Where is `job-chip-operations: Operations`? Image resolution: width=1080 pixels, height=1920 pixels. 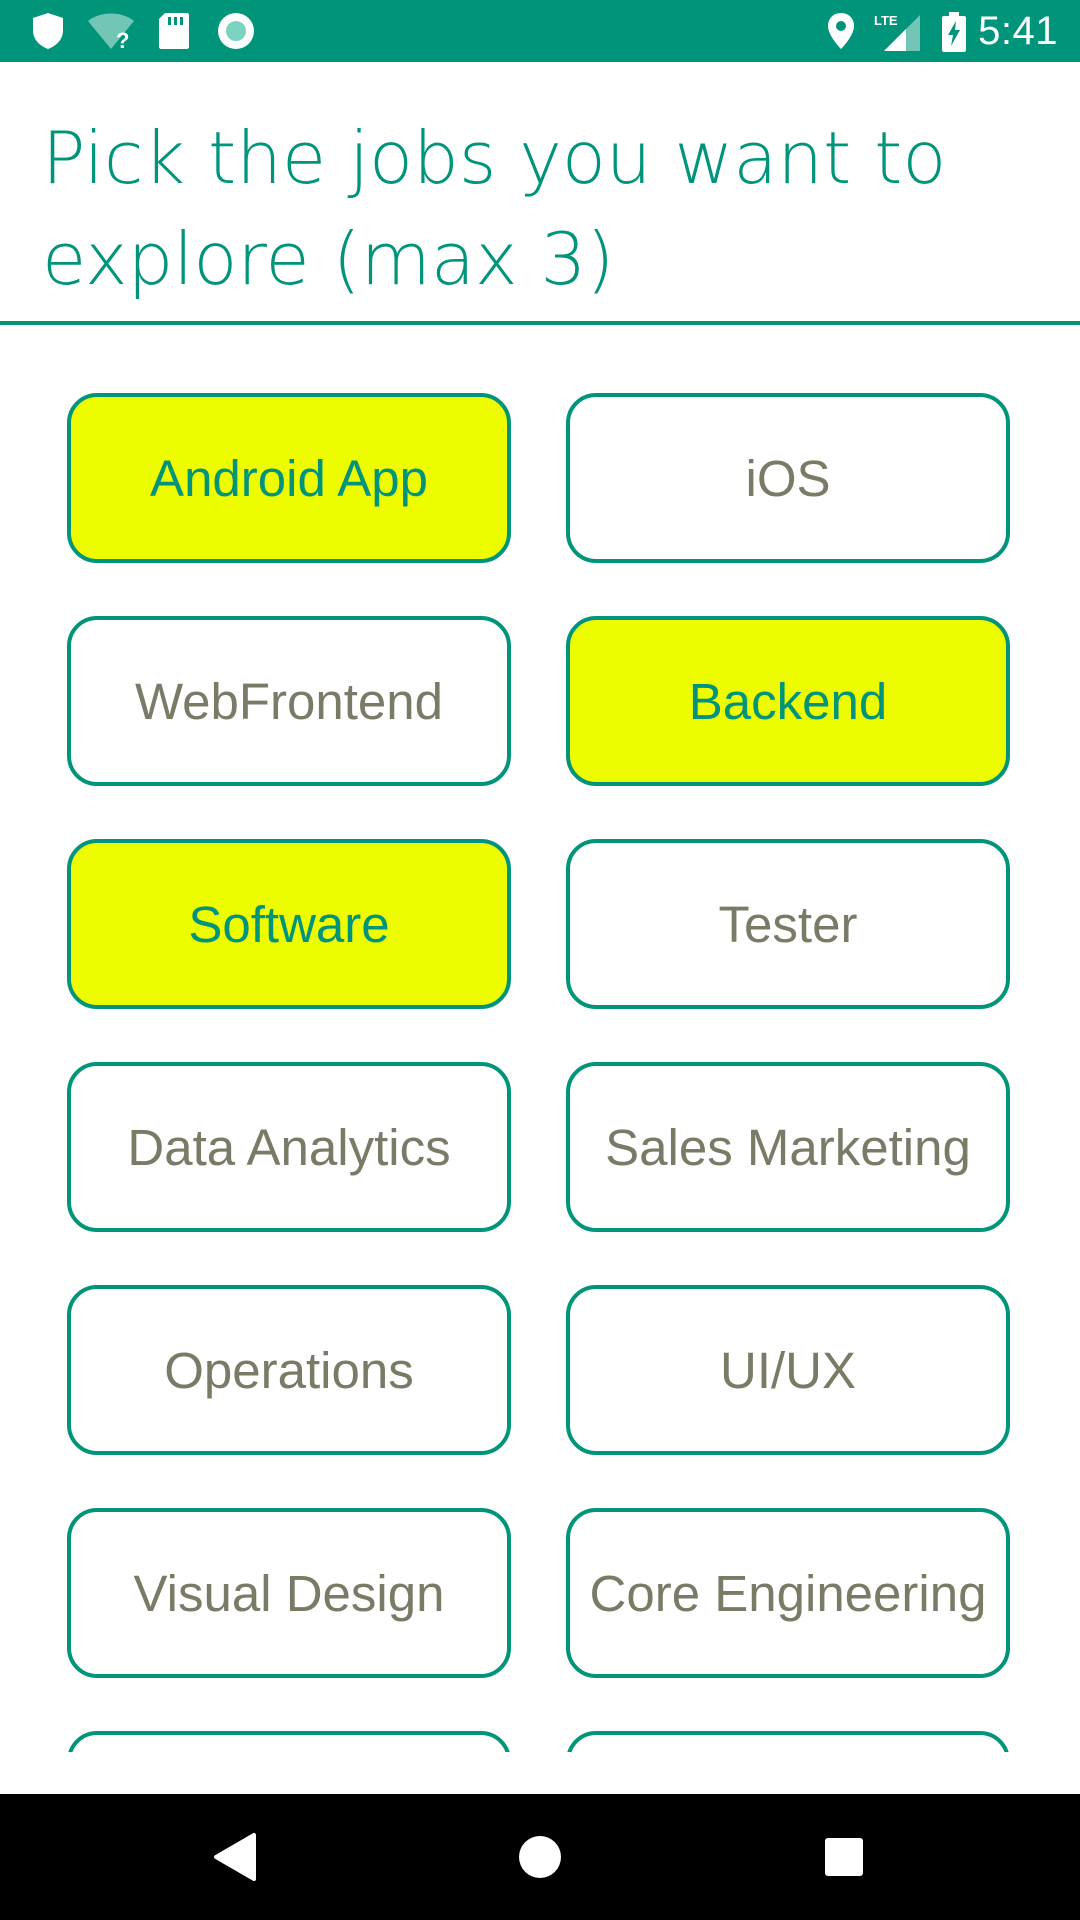 job-chip-operations: Operations is located at coordinates (289, 1370).